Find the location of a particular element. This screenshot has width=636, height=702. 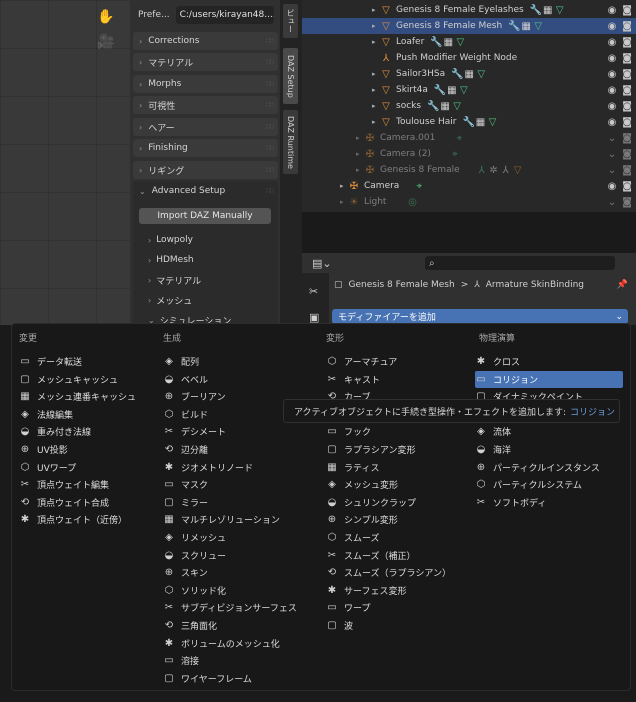

menu-item: ▭ フック is located at coordinates (348, 431).